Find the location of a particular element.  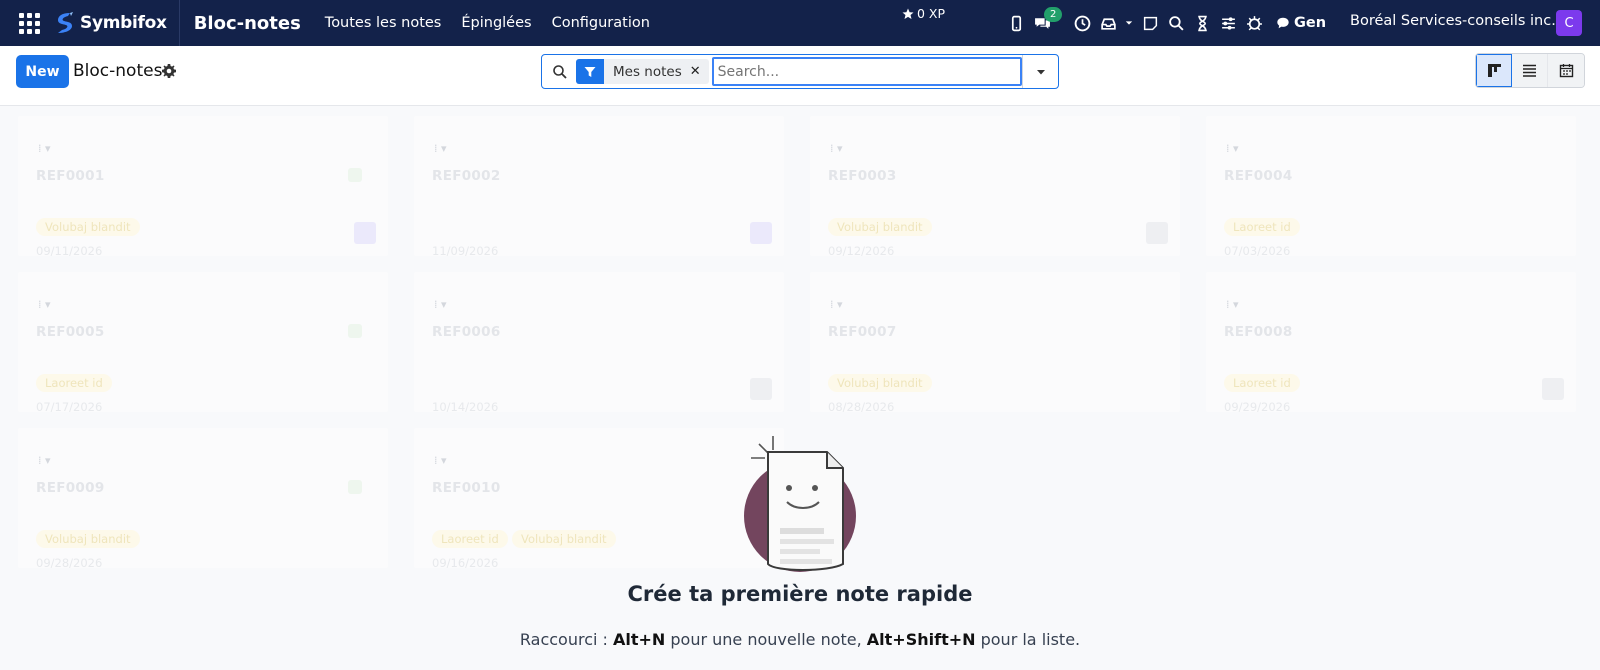

navbar-systray: 2 Gen is located at coordinates (1165, 23).